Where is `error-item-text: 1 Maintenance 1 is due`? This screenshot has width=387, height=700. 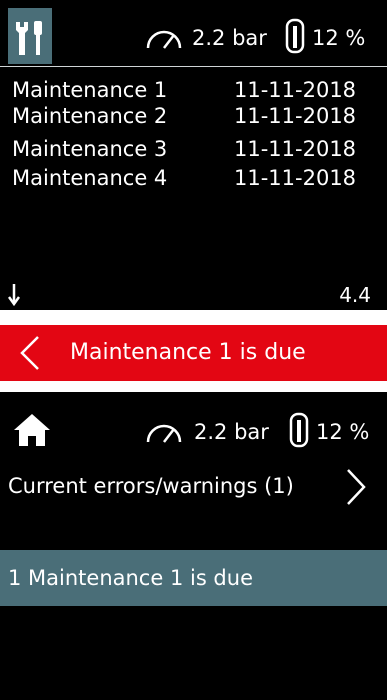
error-item-text: 1 Maintenance 1 is due is located at coordinates (130, 578).